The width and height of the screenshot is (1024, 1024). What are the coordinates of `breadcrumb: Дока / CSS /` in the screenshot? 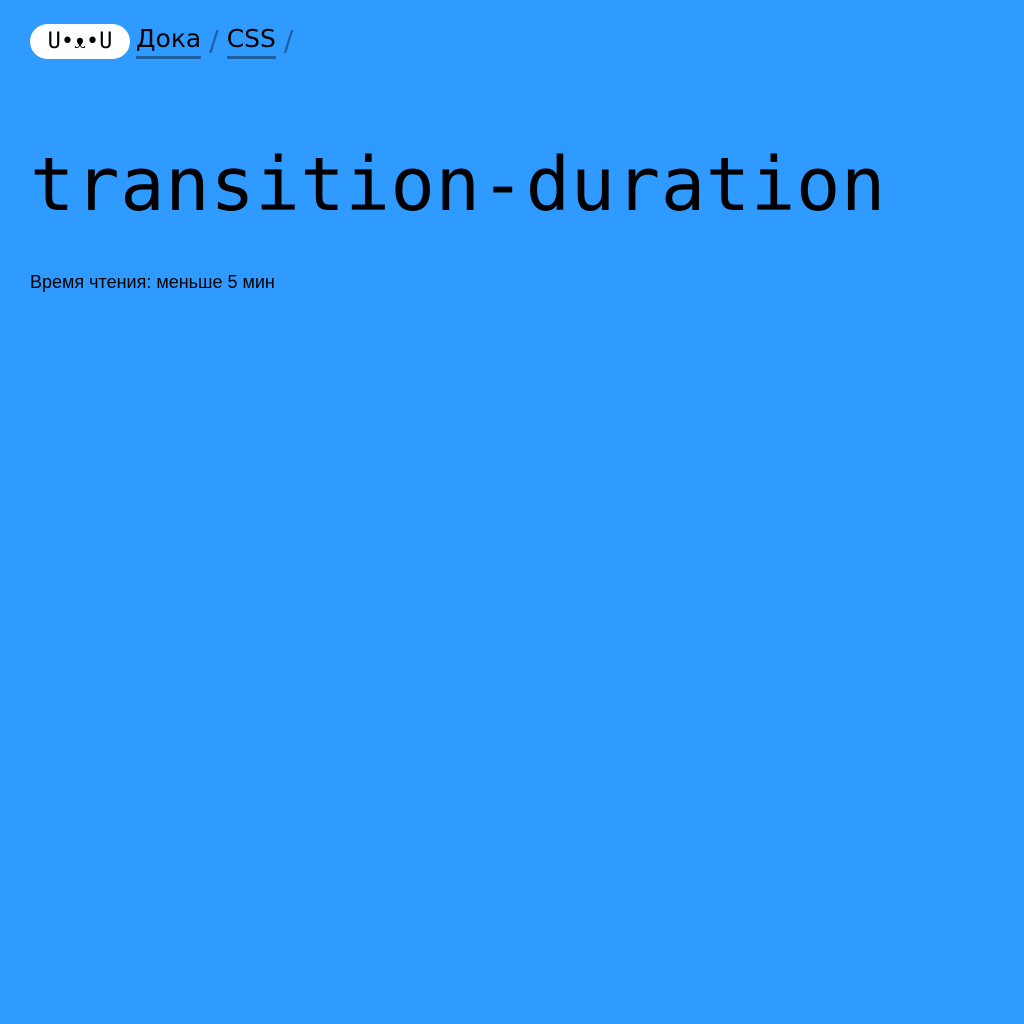 It's located at (218, 41).